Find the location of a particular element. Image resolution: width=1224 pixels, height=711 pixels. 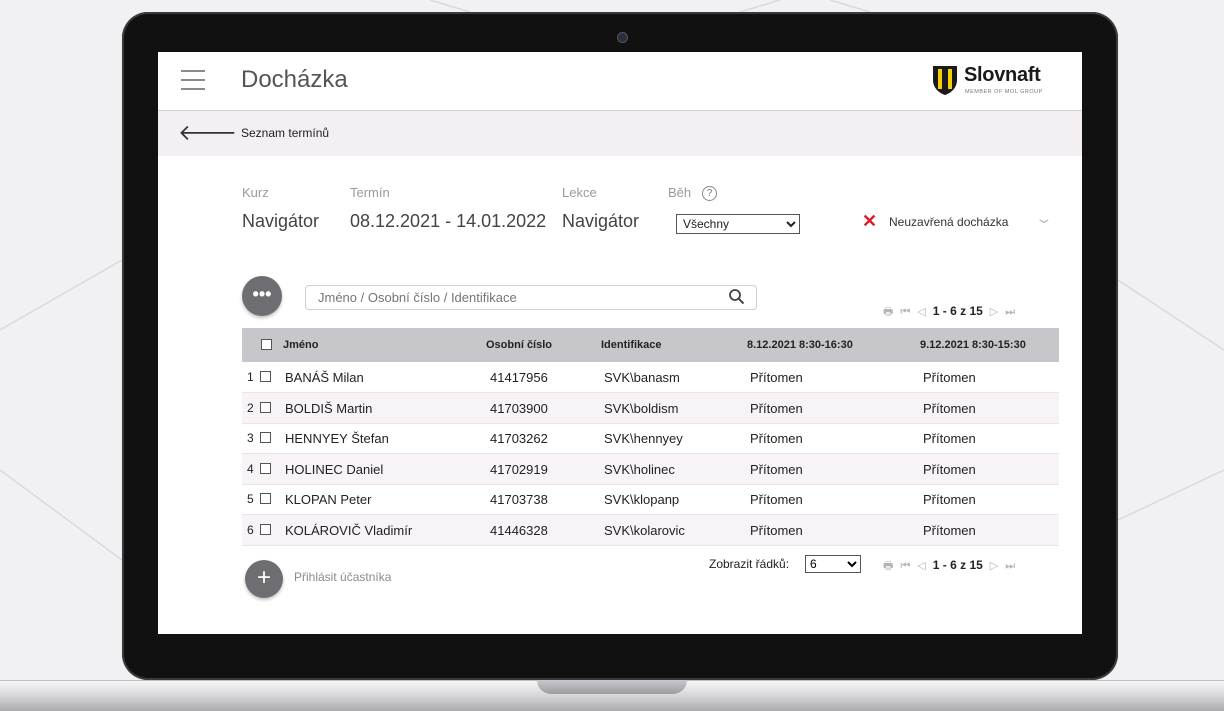

app-title: Docházka is located at coordinates (294, 79).